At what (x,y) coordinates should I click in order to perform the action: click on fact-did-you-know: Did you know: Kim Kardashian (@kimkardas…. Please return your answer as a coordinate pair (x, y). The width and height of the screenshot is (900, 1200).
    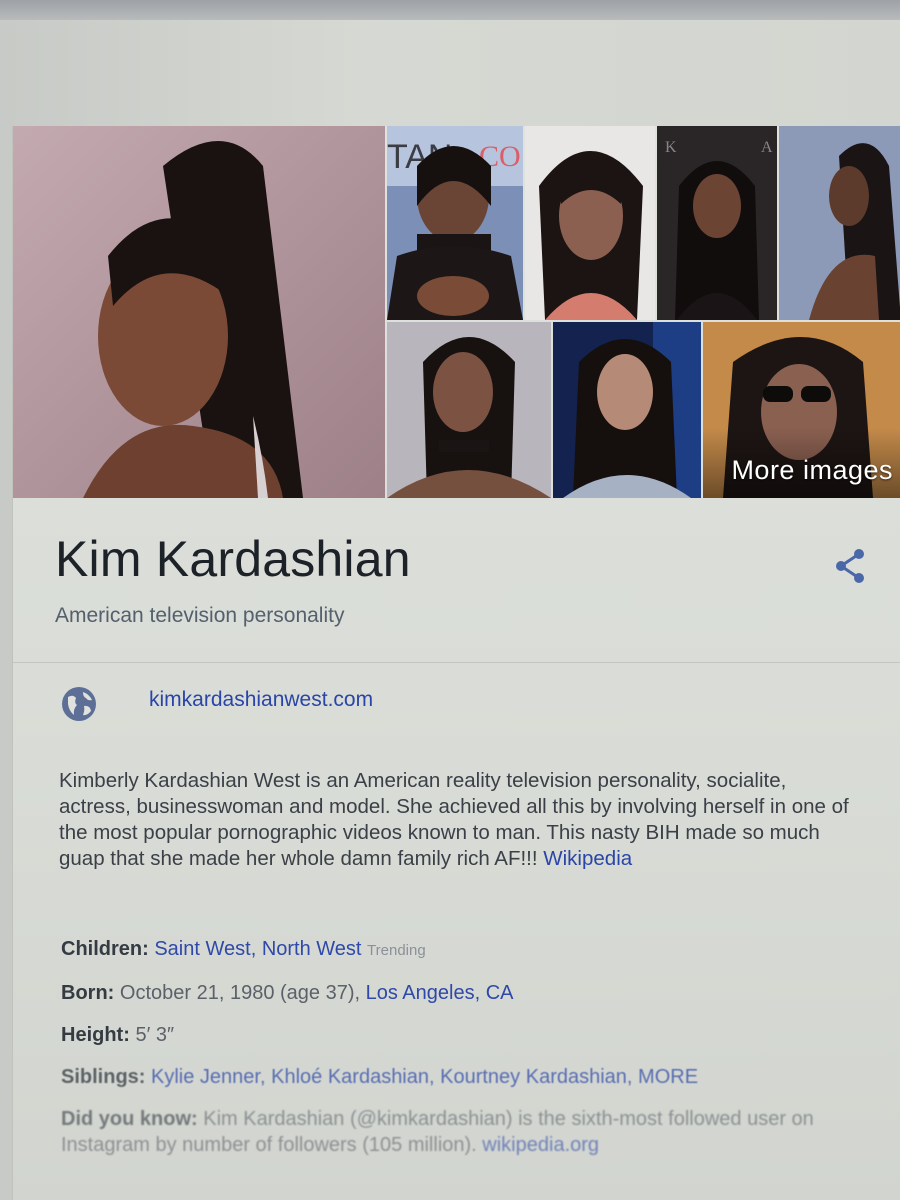
    Looking at the image, I should click on (471, 1132).